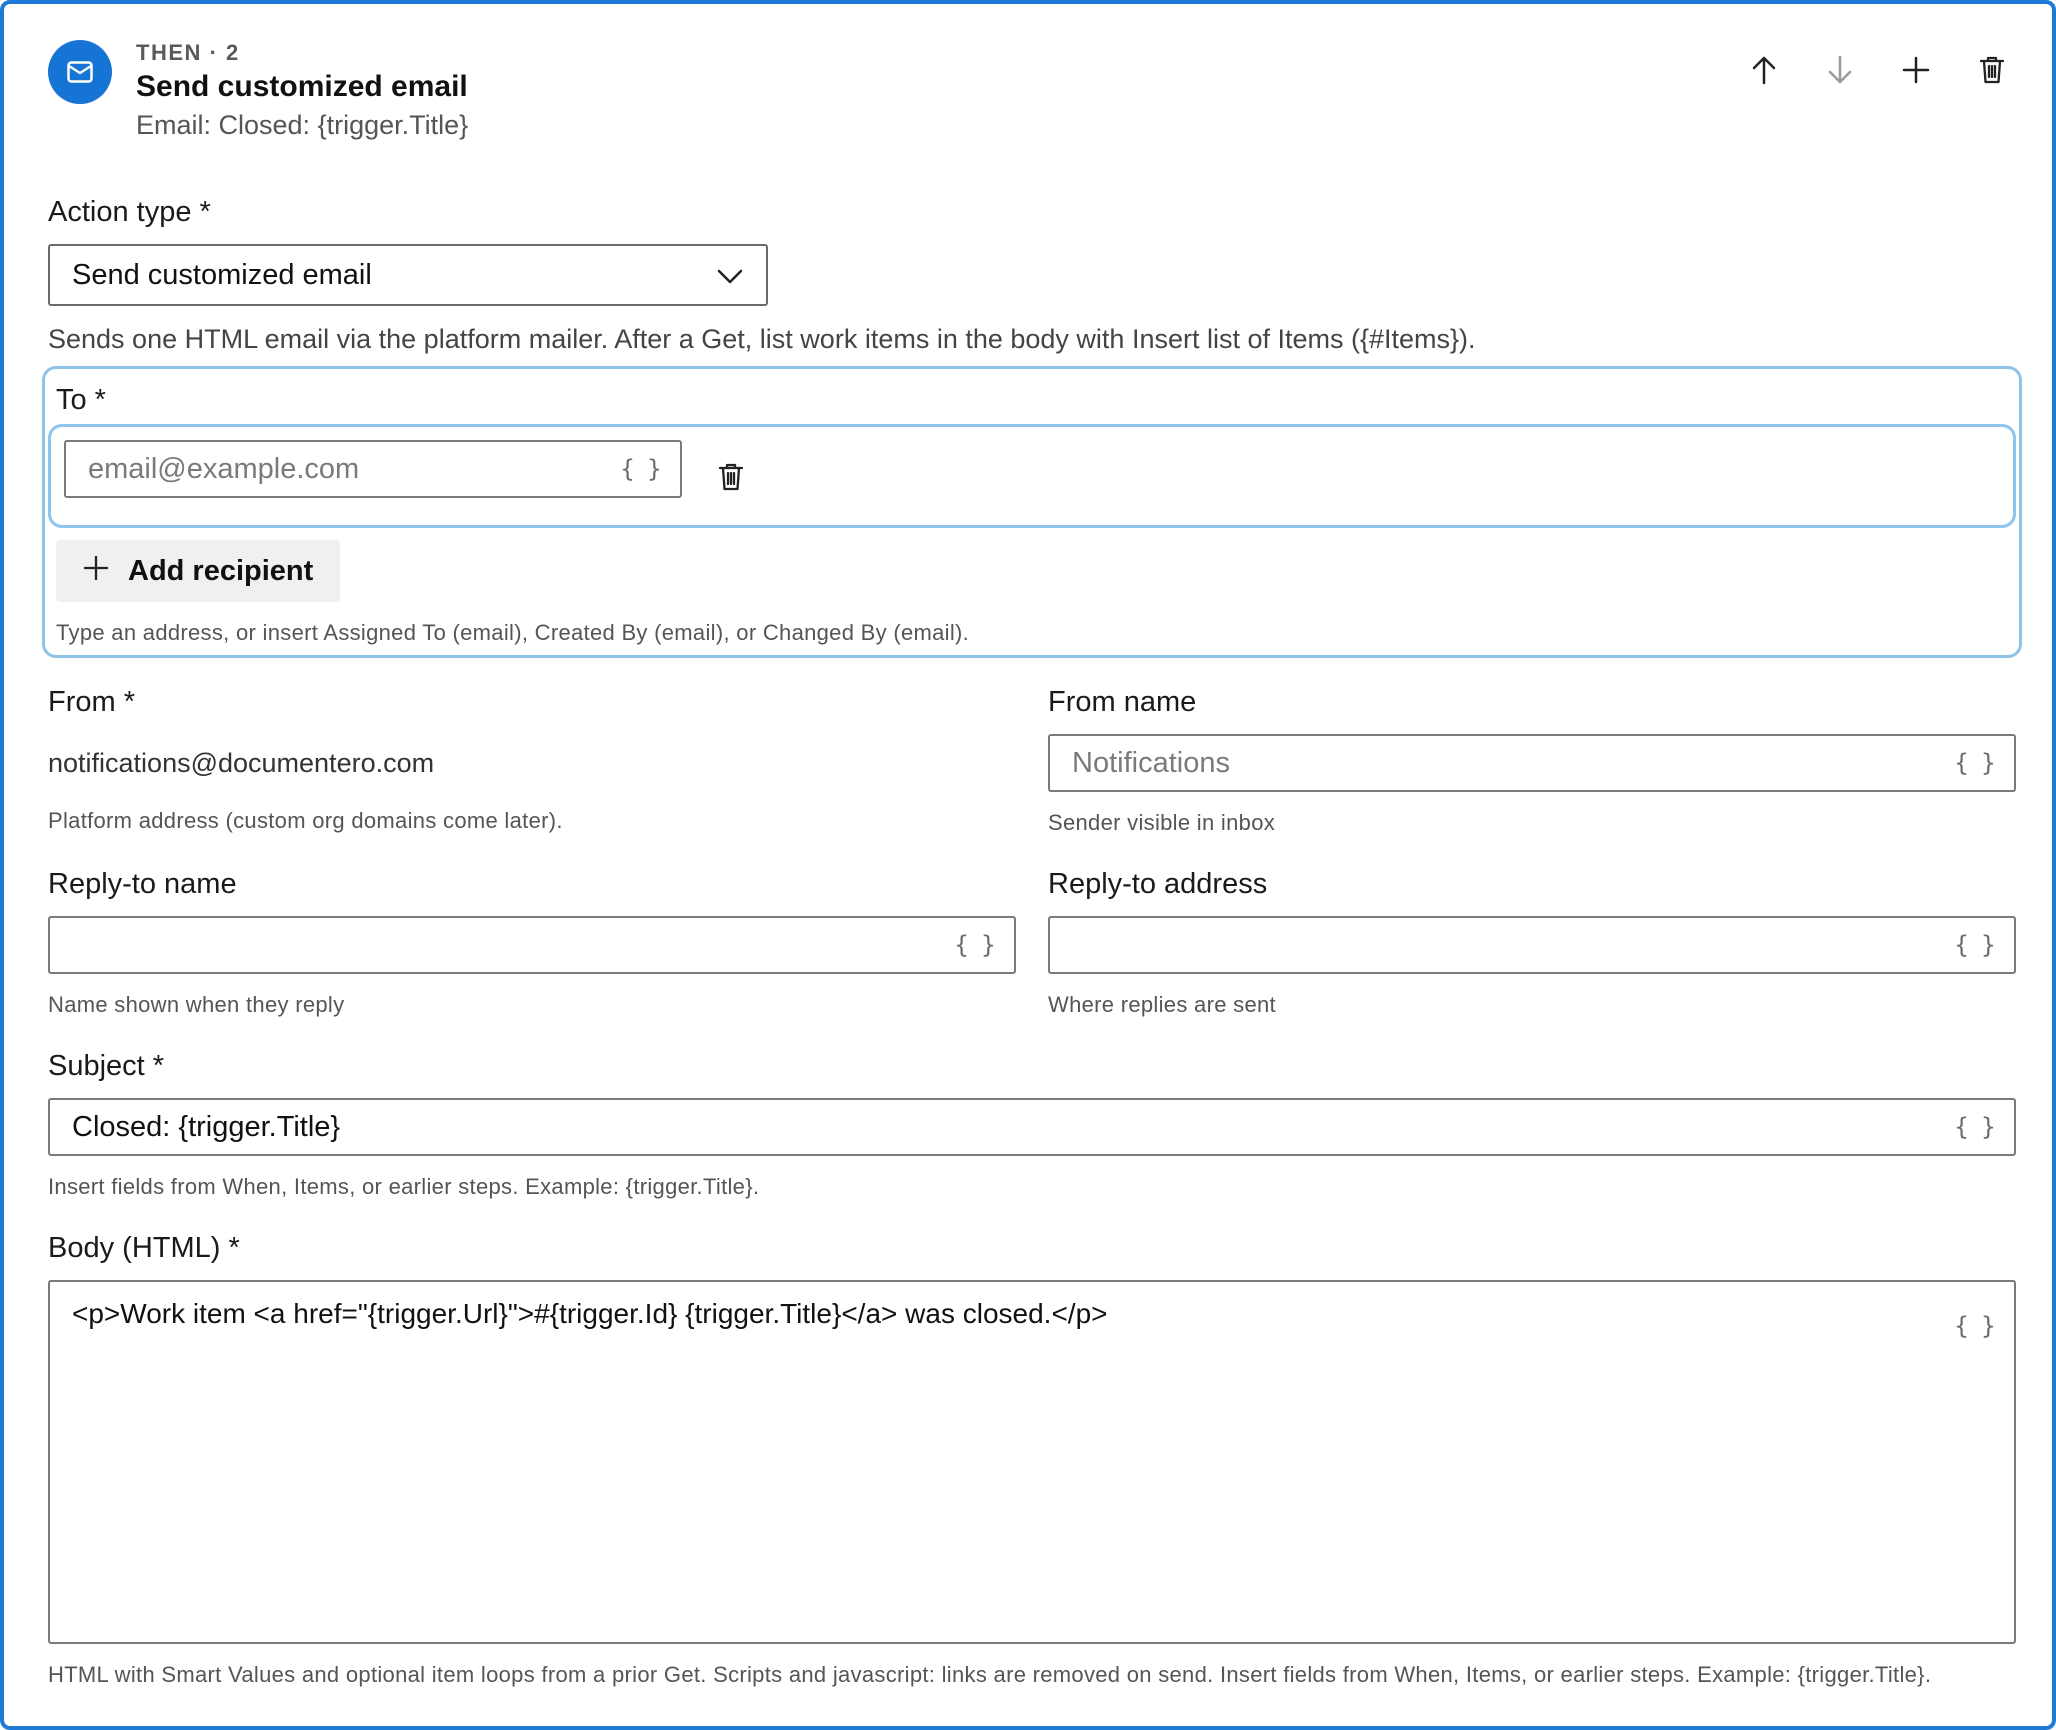 This screenshot has width=2056, height=1730. Describe the element at coordinates (196, 1004) in the screenshot. I see `reply-to-name-help: Name shown when they reply` at that location.